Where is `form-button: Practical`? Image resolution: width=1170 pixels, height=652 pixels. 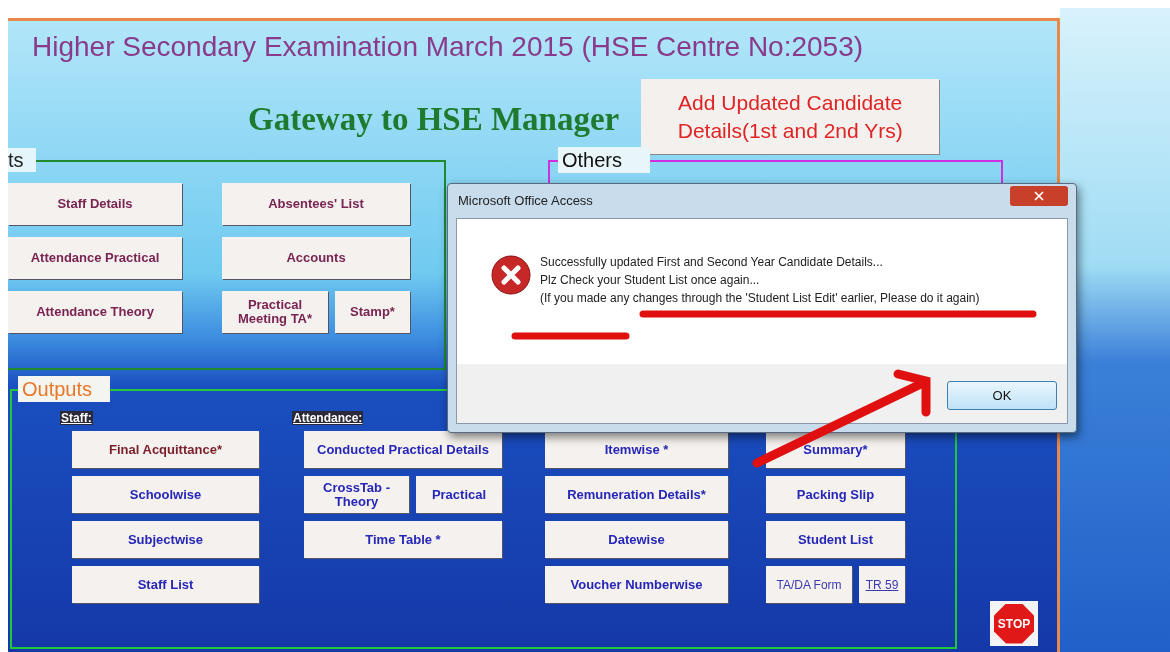 form-button: Practical is located at coordinates (459, 494).